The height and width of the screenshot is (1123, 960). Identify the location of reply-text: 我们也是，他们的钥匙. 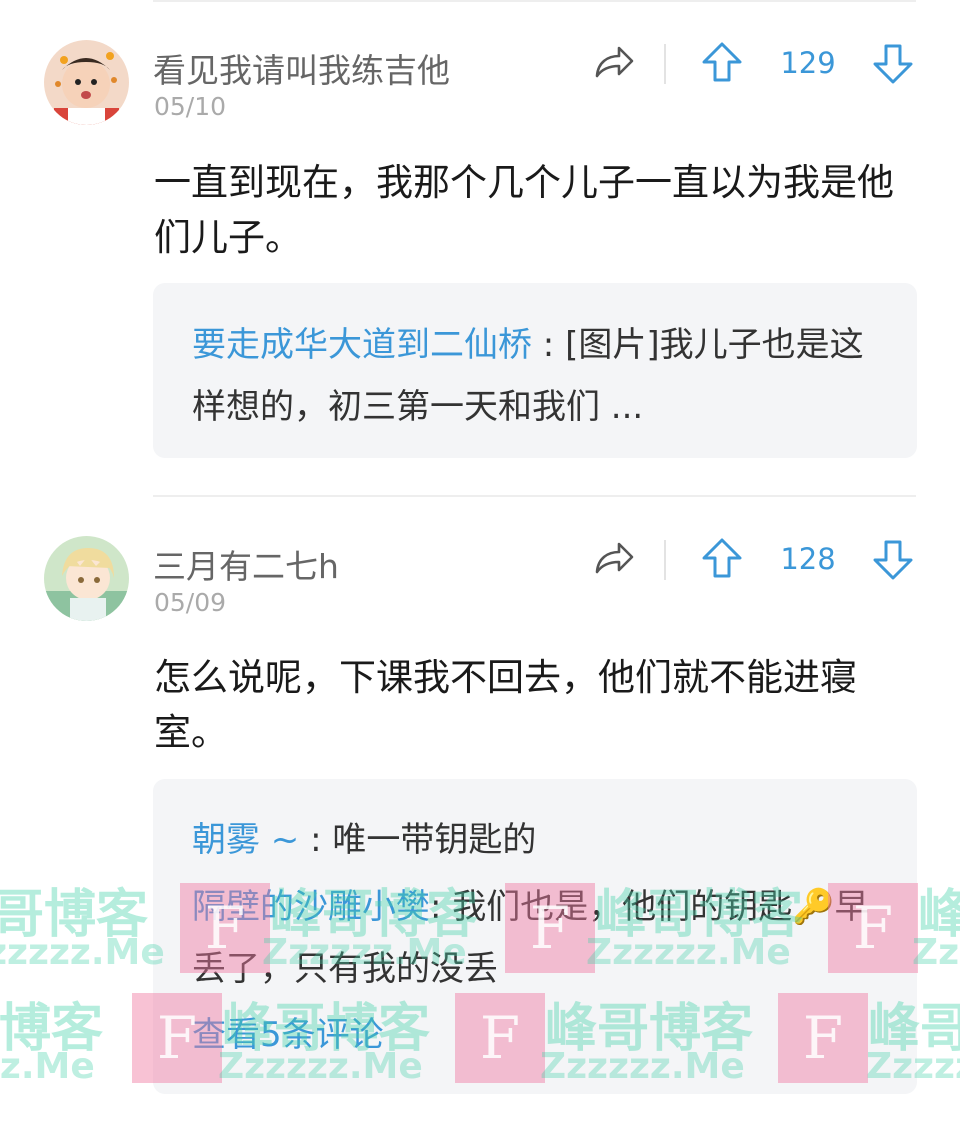
(622, 907).